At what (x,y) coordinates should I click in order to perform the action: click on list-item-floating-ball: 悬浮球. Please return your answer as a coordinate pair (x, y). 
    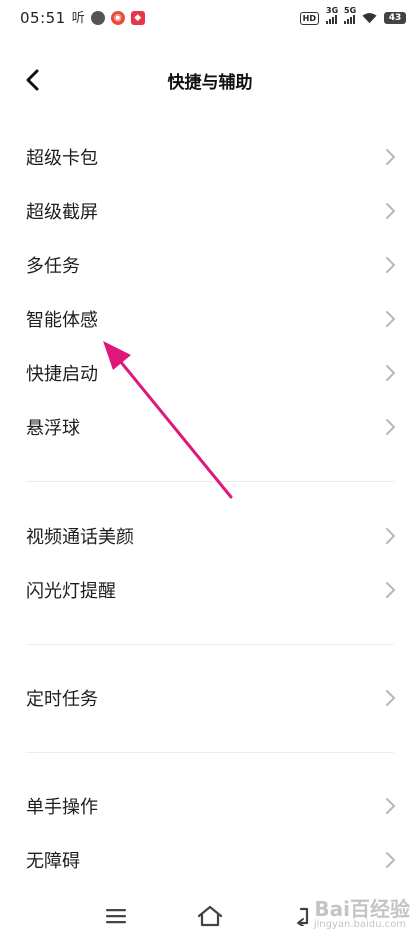
    Looking at the image, I should click on (210, 427).